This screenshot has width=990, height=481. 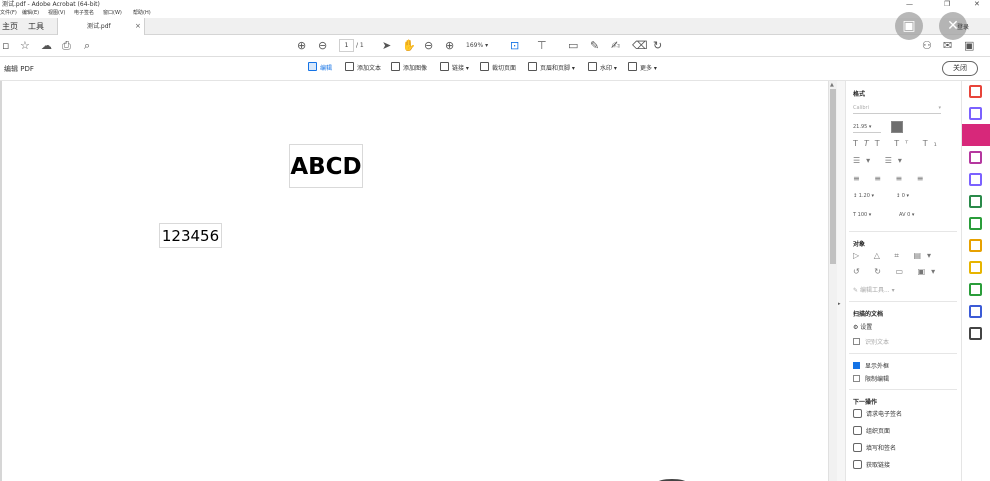 What do you see at coordinates (514, 46) in the screenshot?
I see `fit-page-icon: ⊡` at bounding box center [514, 46].